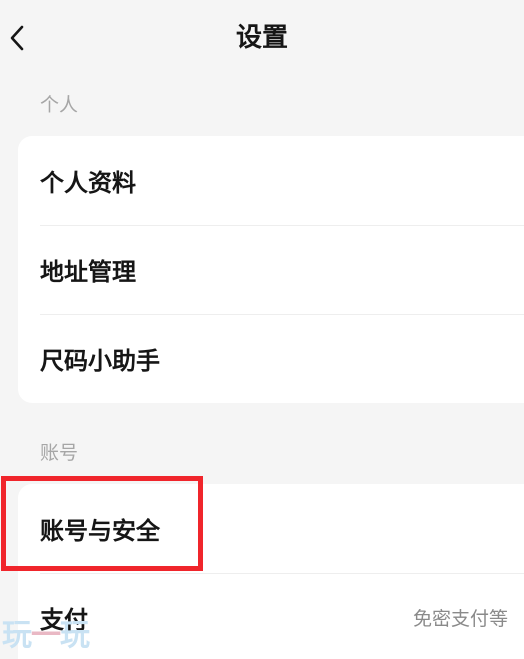  What do you see at coordinates (88, 272) in the screenshot?
I see `settings-item-label: 地址管理` at bounding box center [88, 272].